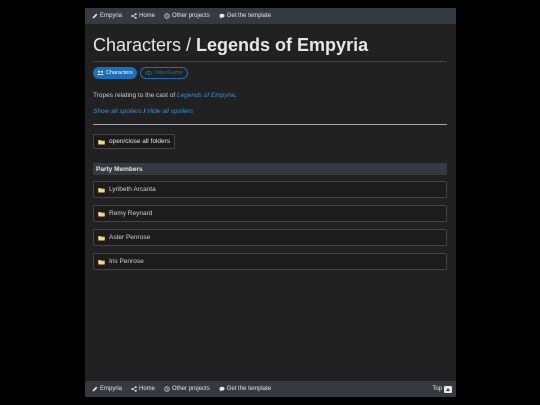 The image size is (540, 405). I want to click on page-title: Characters / Legends of Empyria, so click(230, 45).